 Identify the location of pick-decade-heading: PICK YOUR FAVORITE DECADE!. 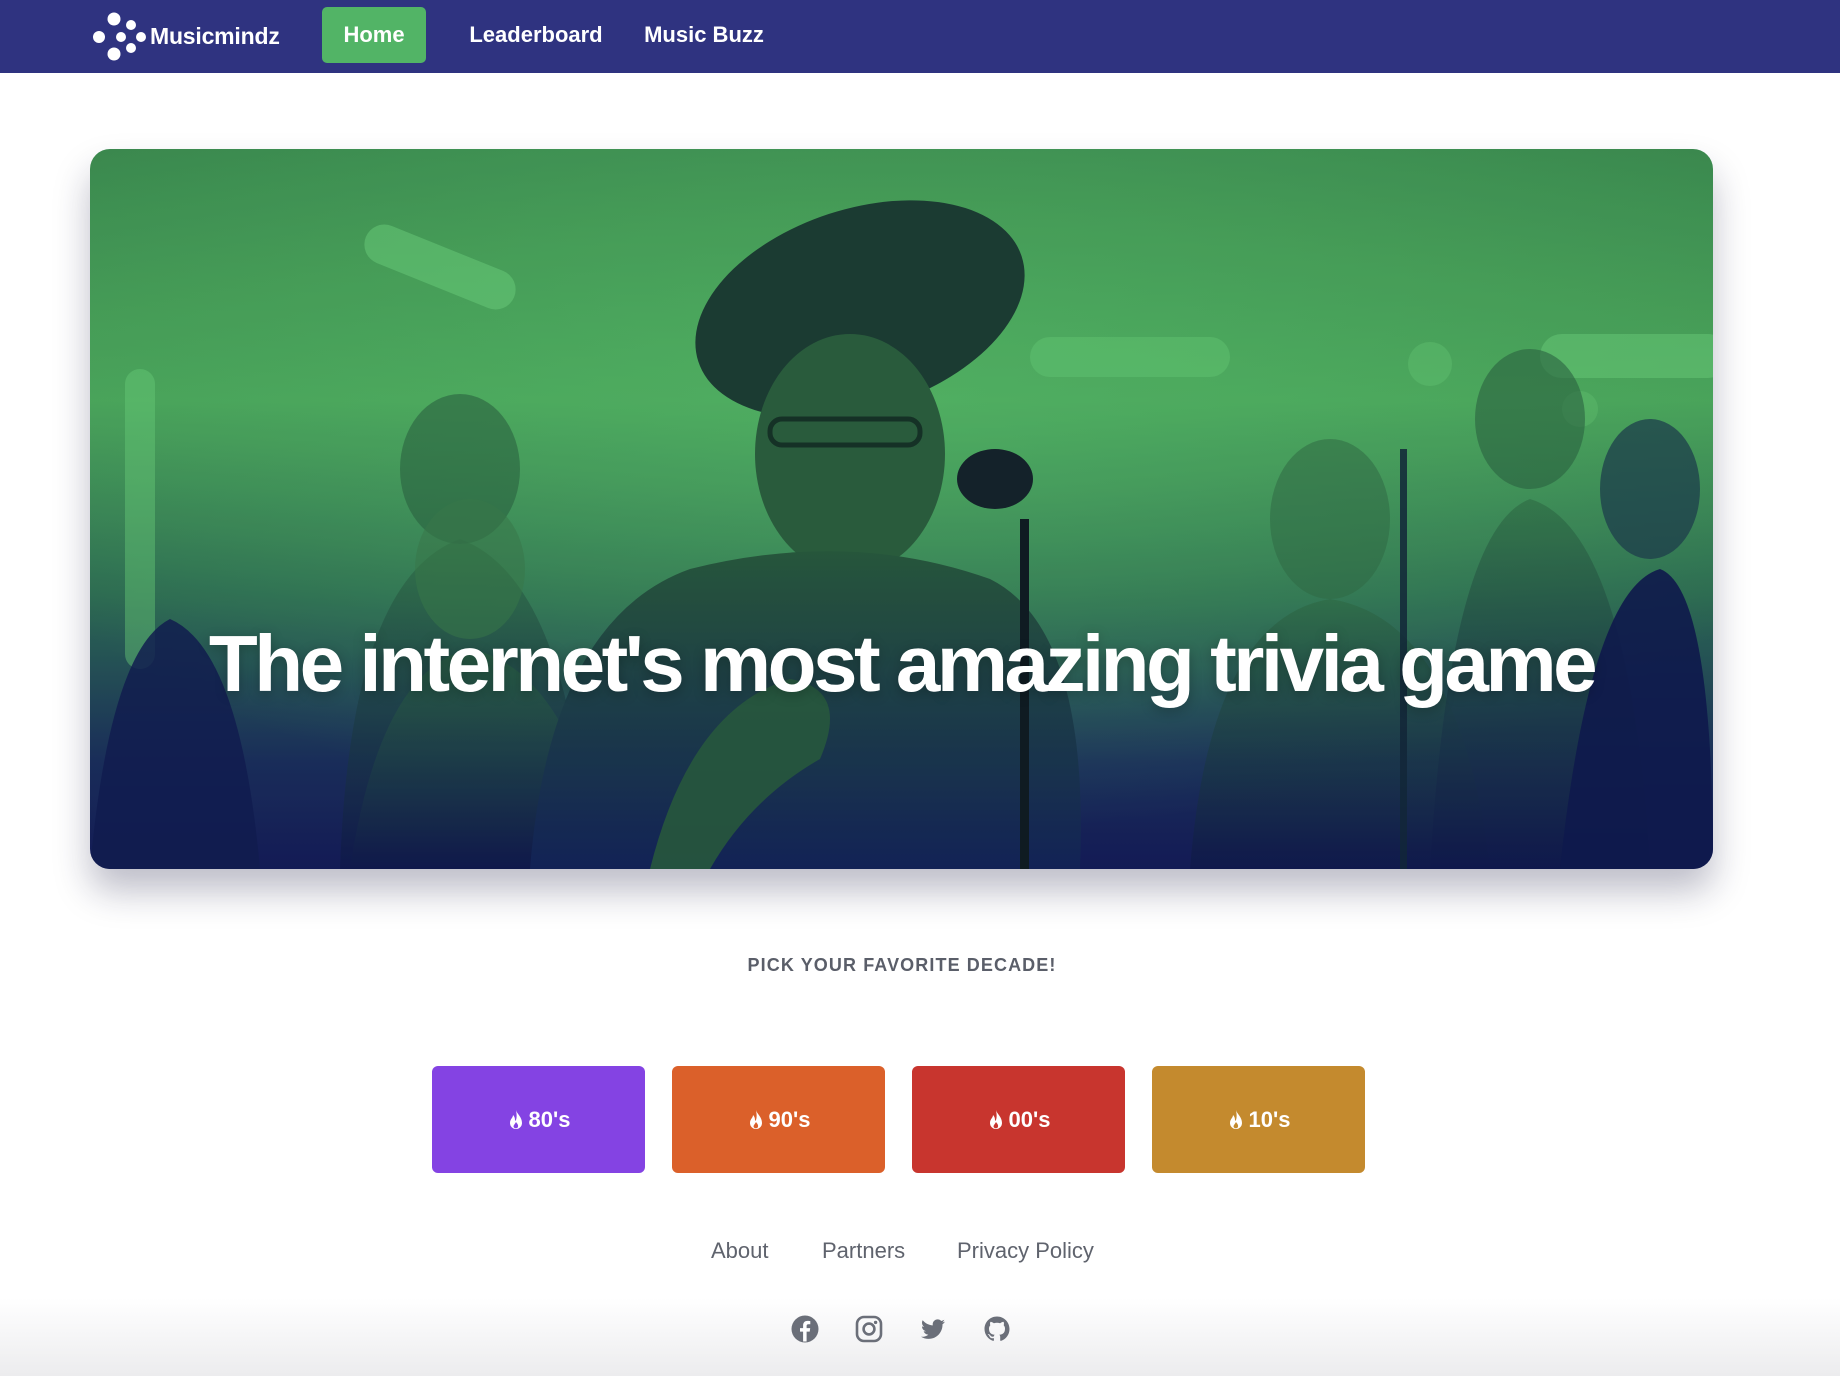
(902, 965).